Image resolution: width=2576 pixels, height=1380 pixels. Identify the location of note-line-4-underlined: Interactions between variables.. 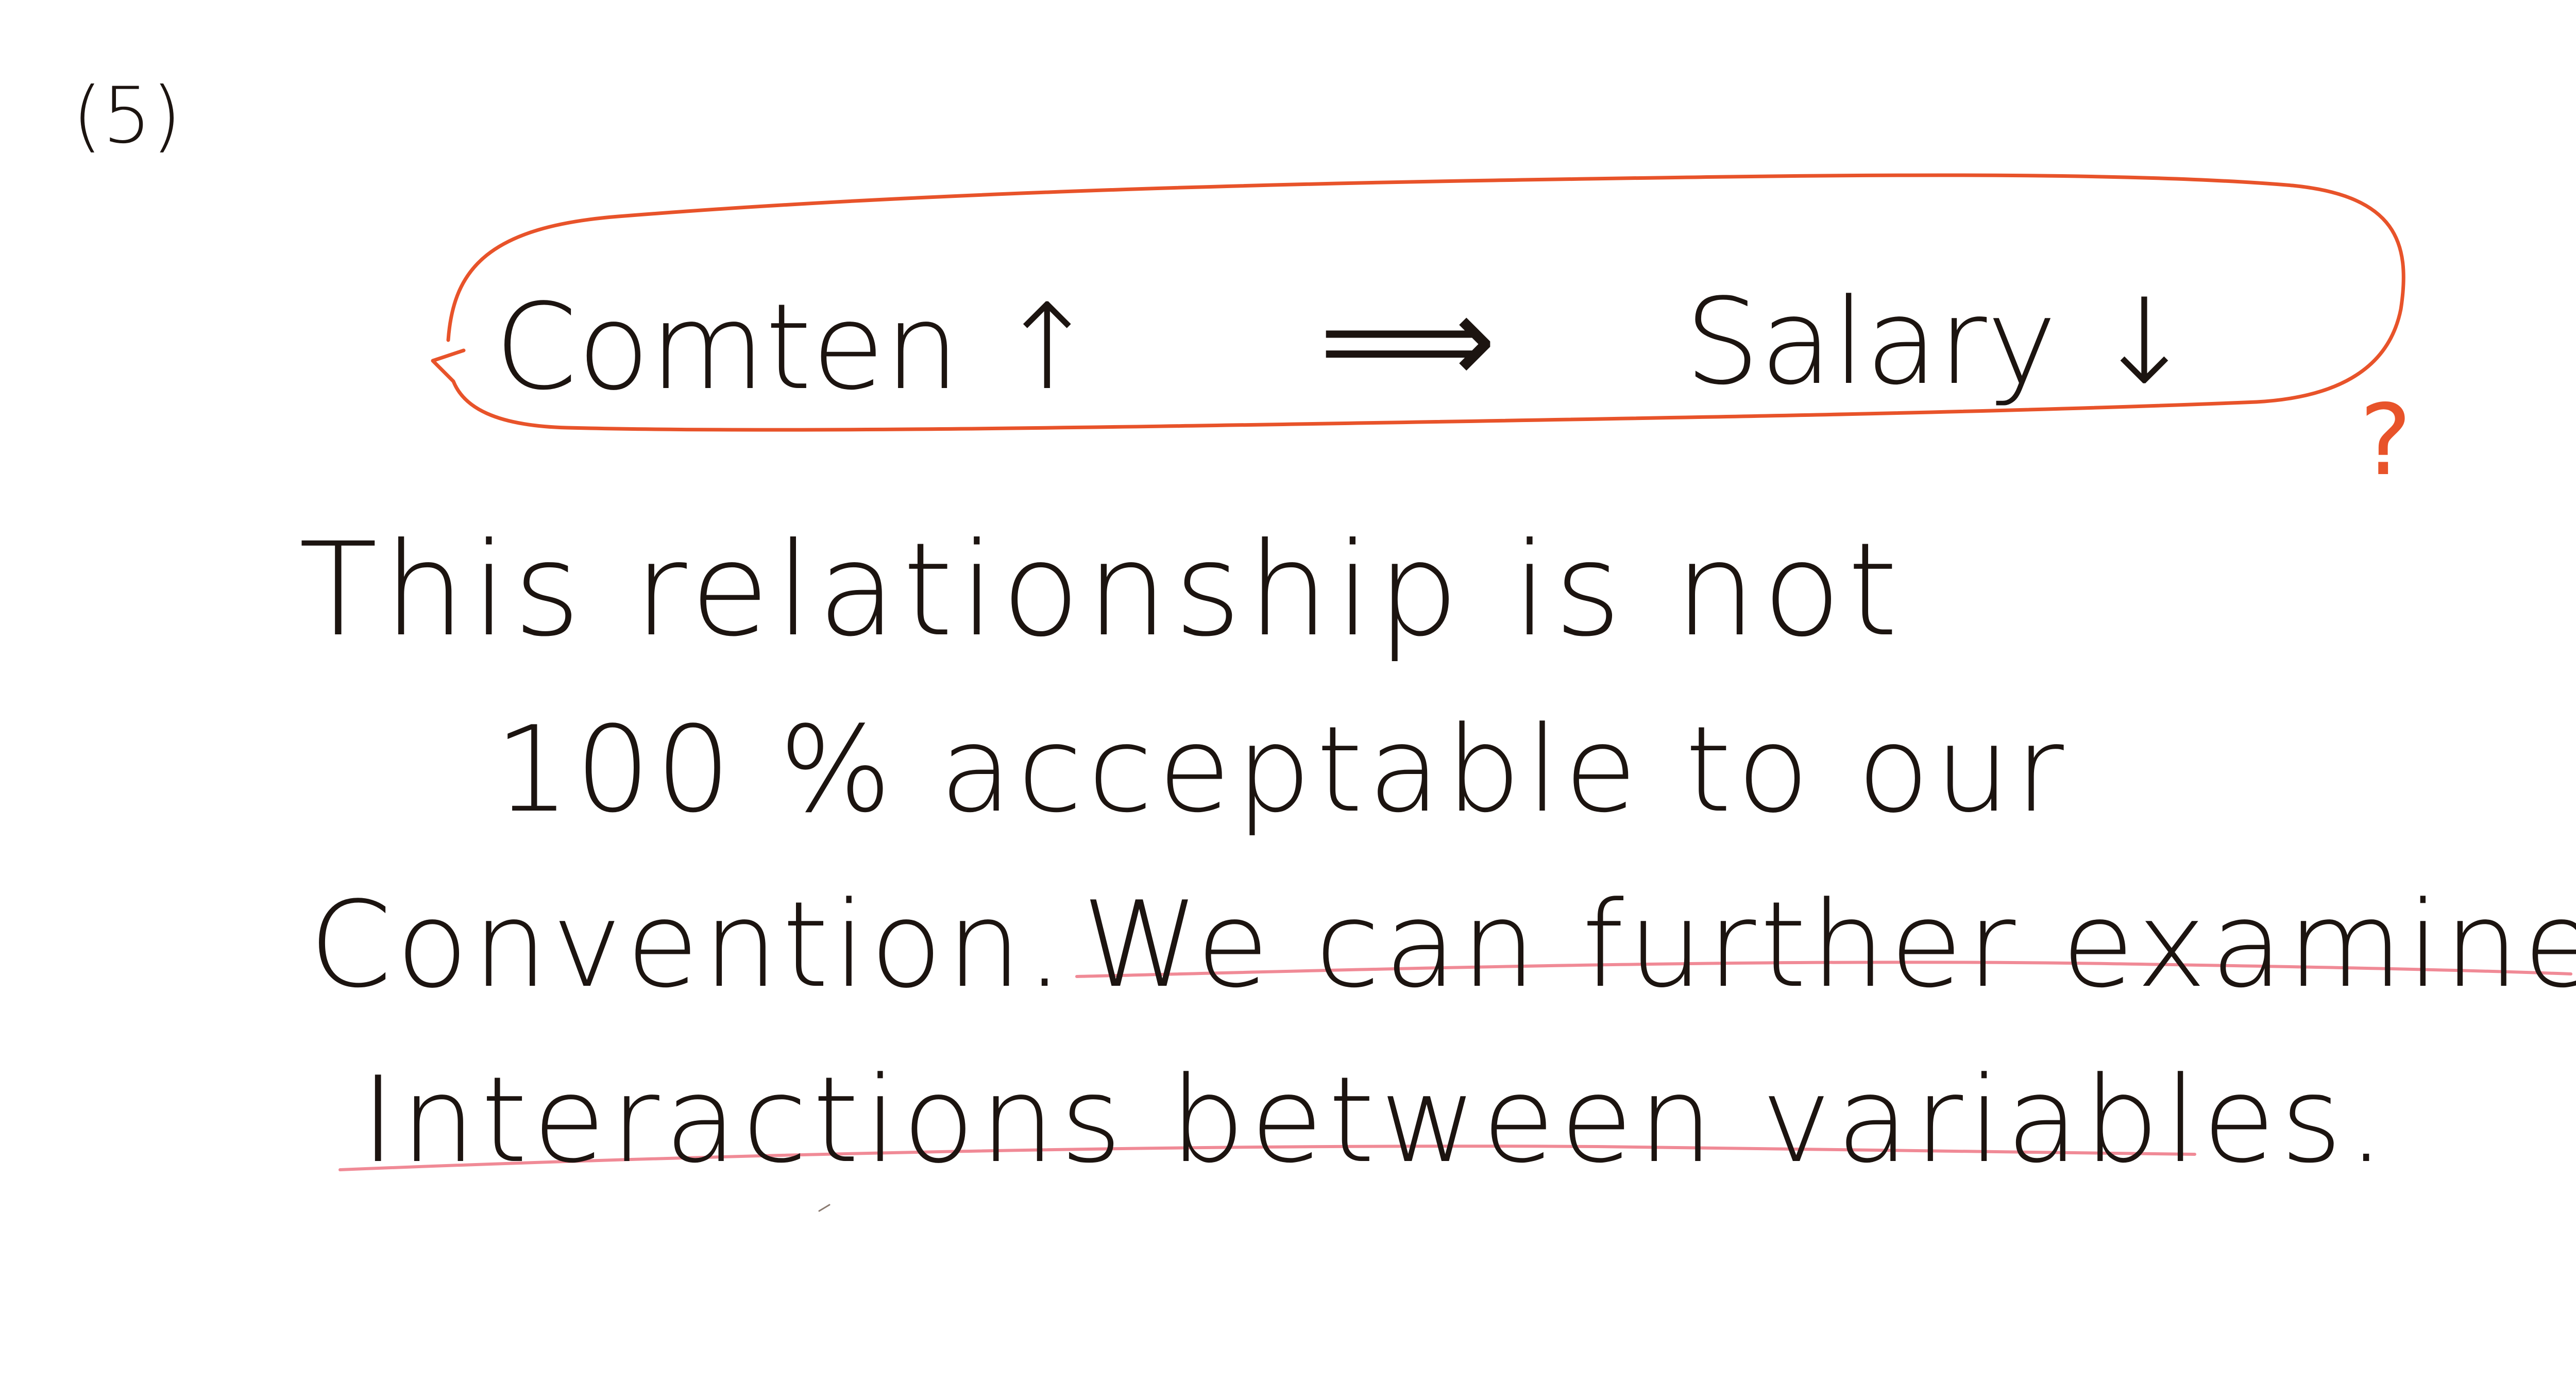
(1376, 1120).